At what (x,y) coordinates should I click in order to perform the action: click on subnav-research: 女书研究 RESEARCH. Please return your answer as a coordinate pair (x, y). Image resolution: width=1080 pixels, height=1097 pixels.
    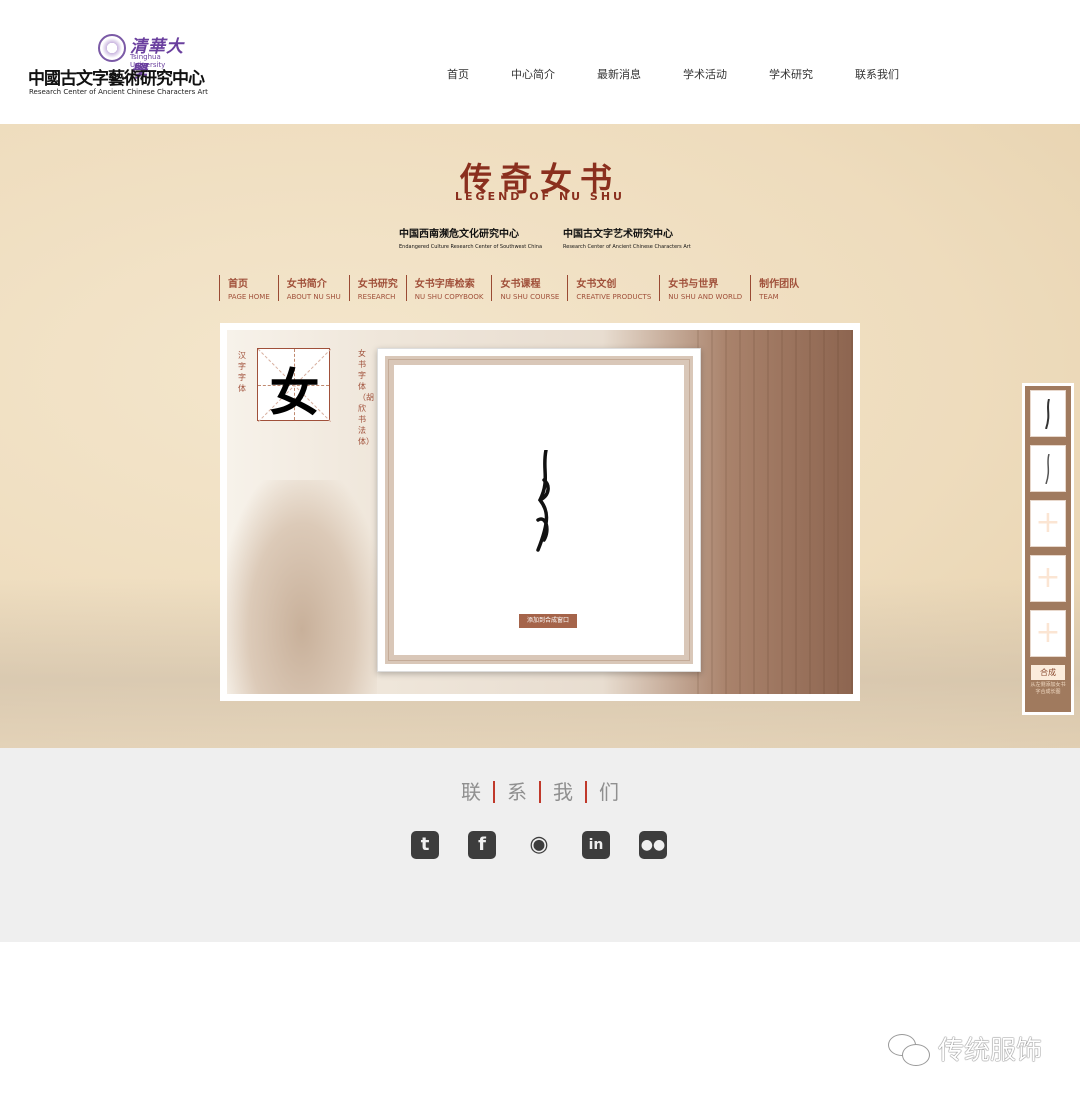
    Looking at the image, I should click on (377, 288).